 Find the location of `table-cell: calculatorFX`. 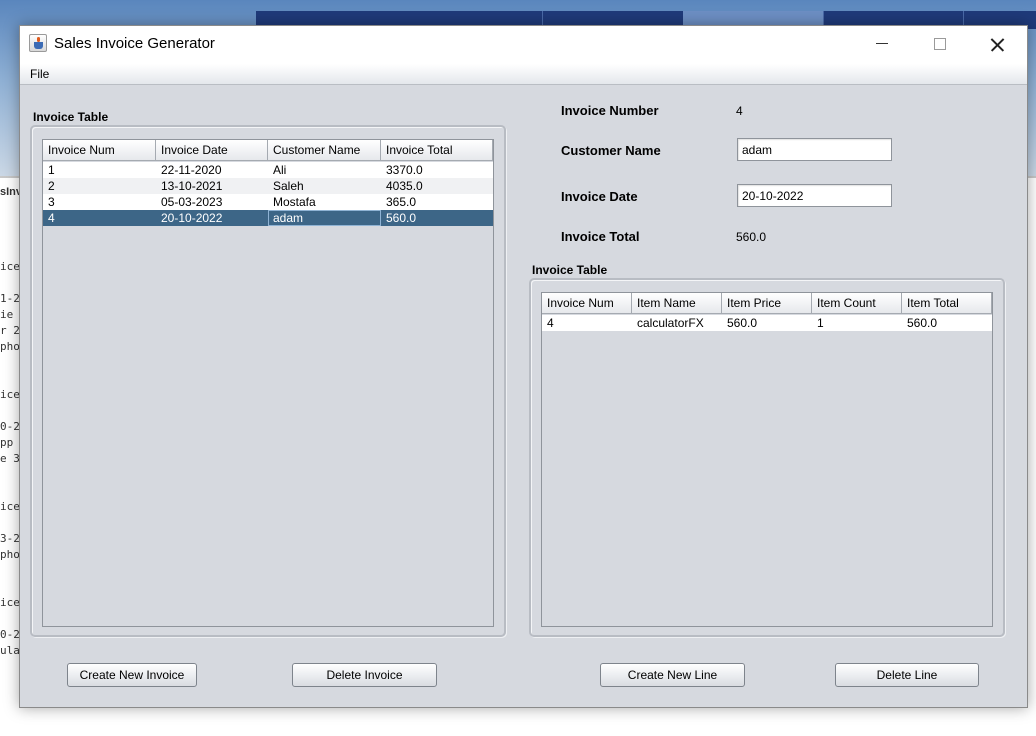

table-cell: calculatorFX is located at coordinates (670, 323).